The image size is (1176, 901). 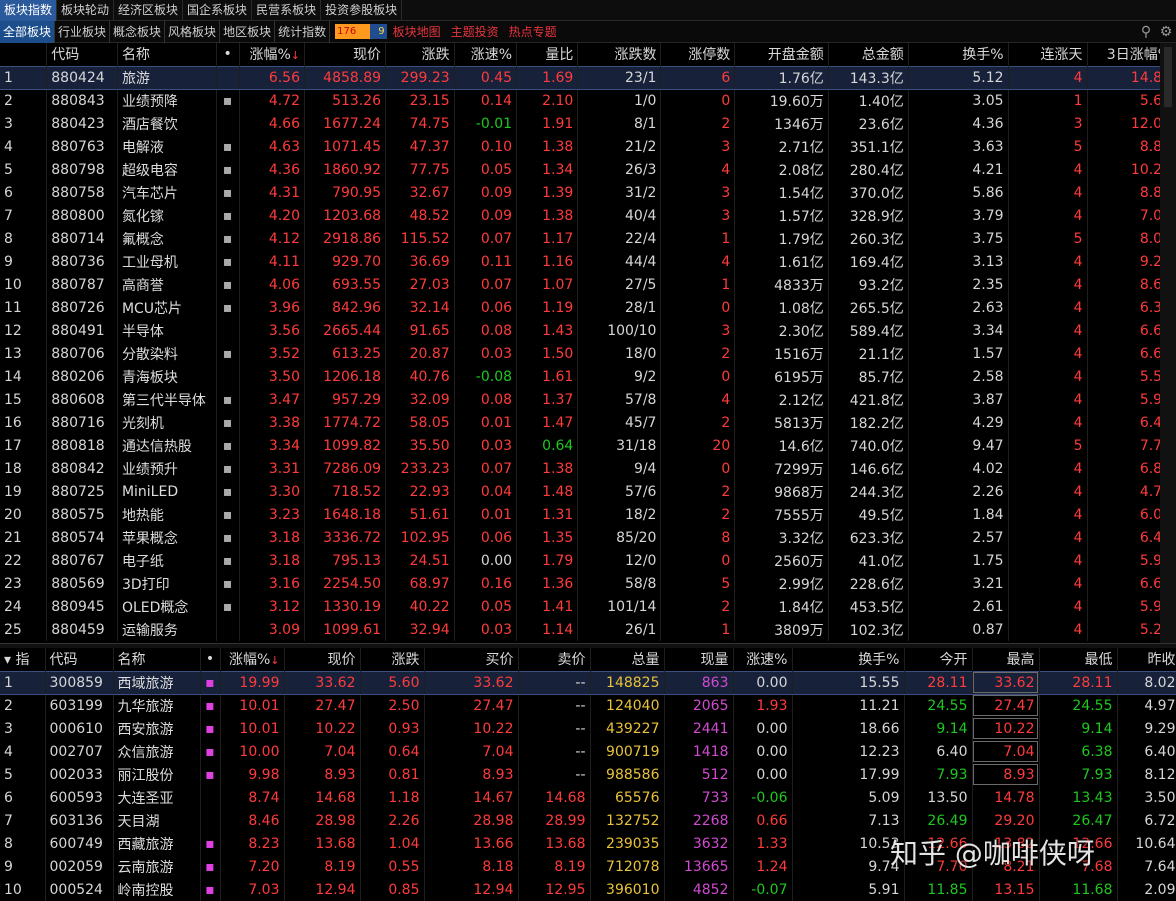 What do you see at coordinates (138, 31) in the screenshot?
I see `sub-tab: 概念板块` at bounding box center [138, 31].